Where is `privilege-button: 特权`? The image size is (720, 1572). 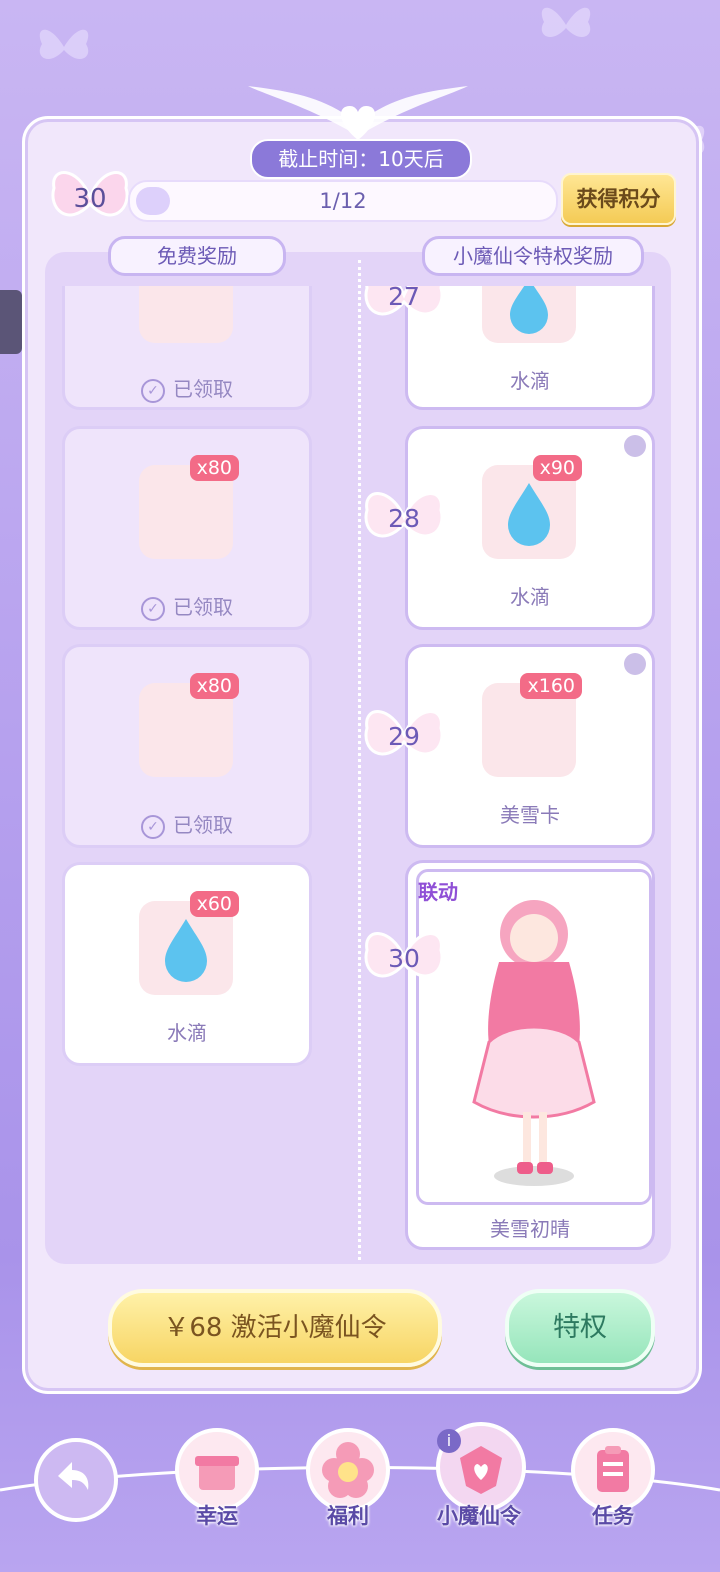 privilege-button: 特权 is located at coordinates (580, 1328).